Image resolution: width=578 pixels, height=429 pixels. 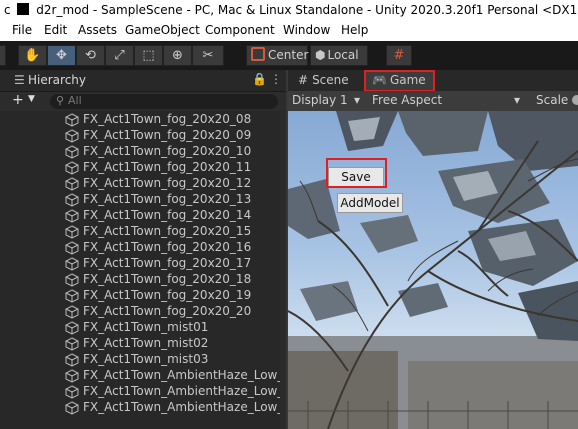 I want to click on move-tool-icon: ✥, so click(x=61, y=55).